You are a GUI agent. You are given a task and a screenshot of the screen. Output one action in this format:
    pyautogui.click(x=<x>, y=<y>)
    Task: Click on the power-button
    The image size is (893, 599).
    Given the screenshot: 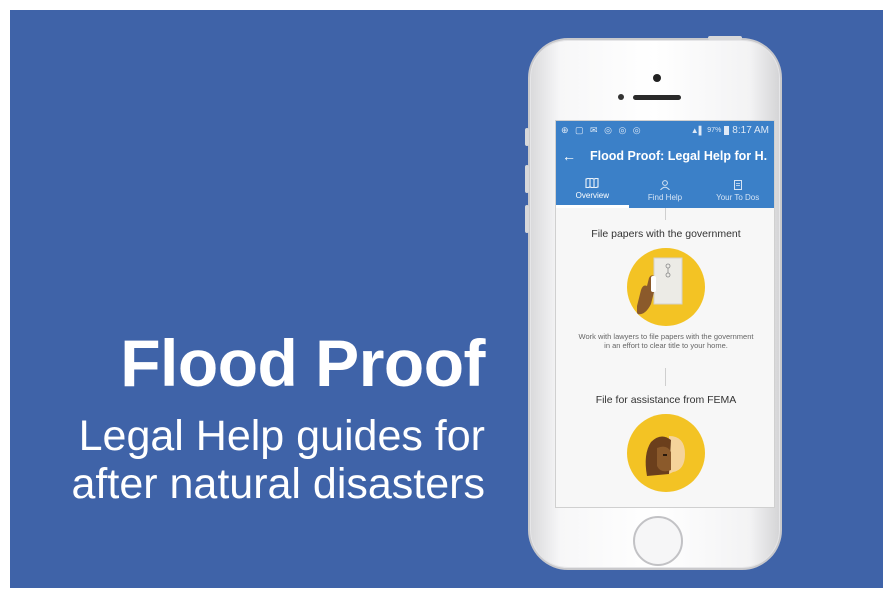 What is the action you would take?
    pyautogui.click(x=725, y=38)
    